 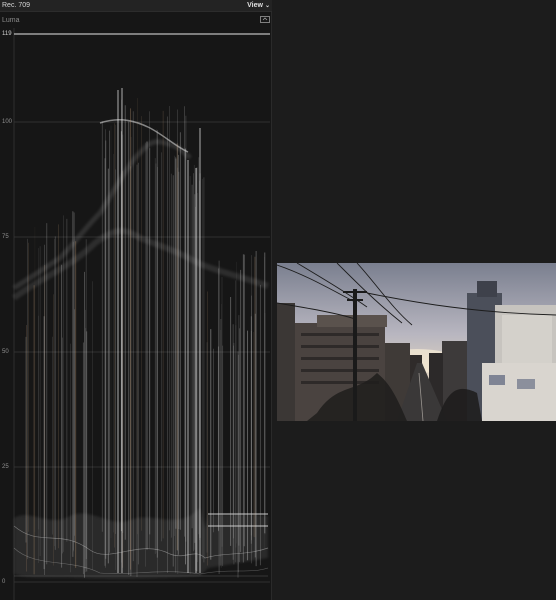 I want to click on video-viewer, so click(x=416, y=342).